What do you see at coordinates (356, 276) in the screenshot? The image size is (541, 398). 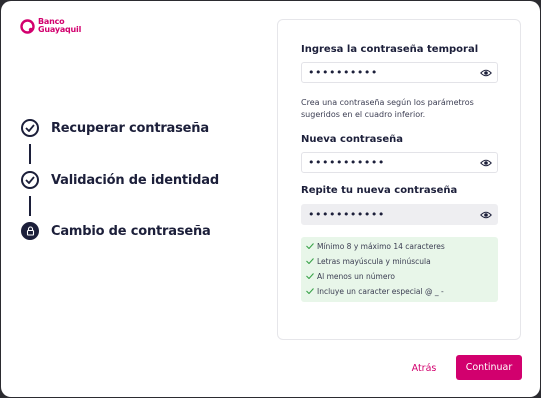 I see `requirement-text: Al menos un número` at bounding box center [356, 276].